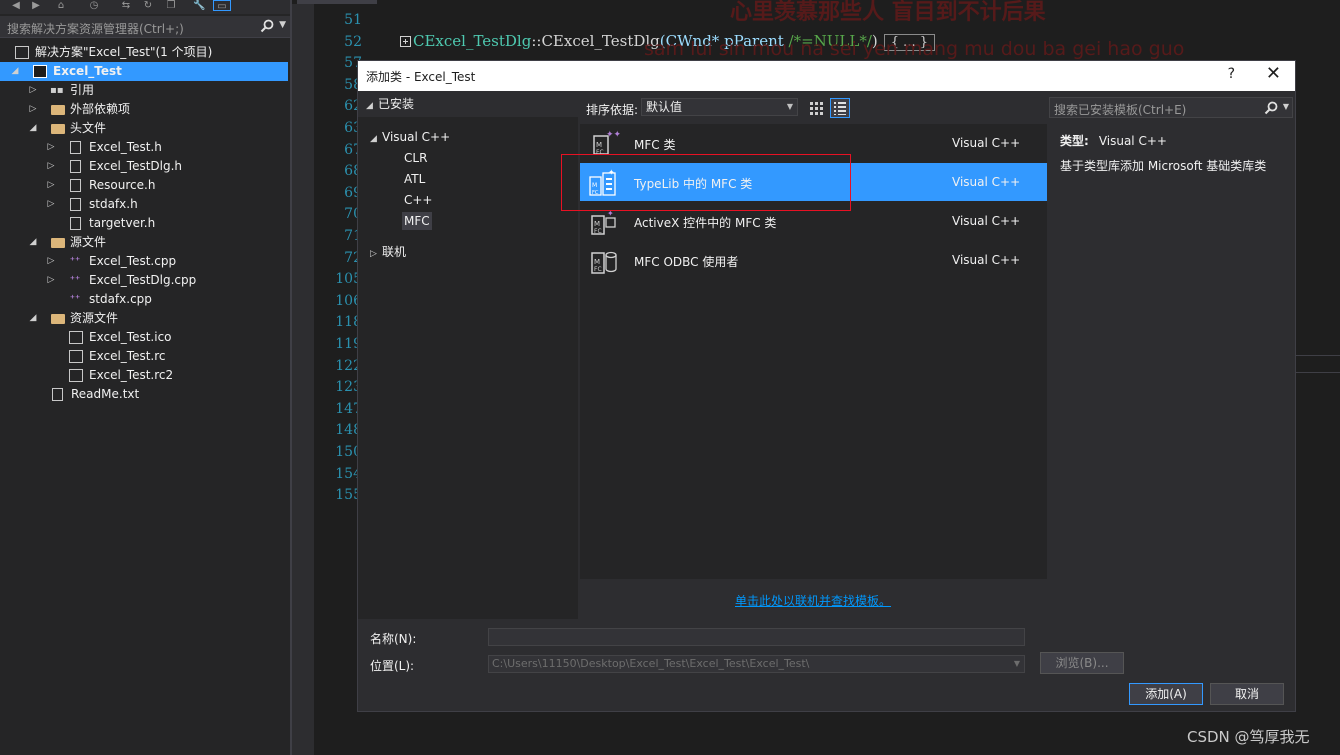 The height and width of the screenshot is (755, 1340). What do you see at coordinates (664, 107) in the screenshot?
I see `sort-value: 默认值` at bounding box center [664, 107].